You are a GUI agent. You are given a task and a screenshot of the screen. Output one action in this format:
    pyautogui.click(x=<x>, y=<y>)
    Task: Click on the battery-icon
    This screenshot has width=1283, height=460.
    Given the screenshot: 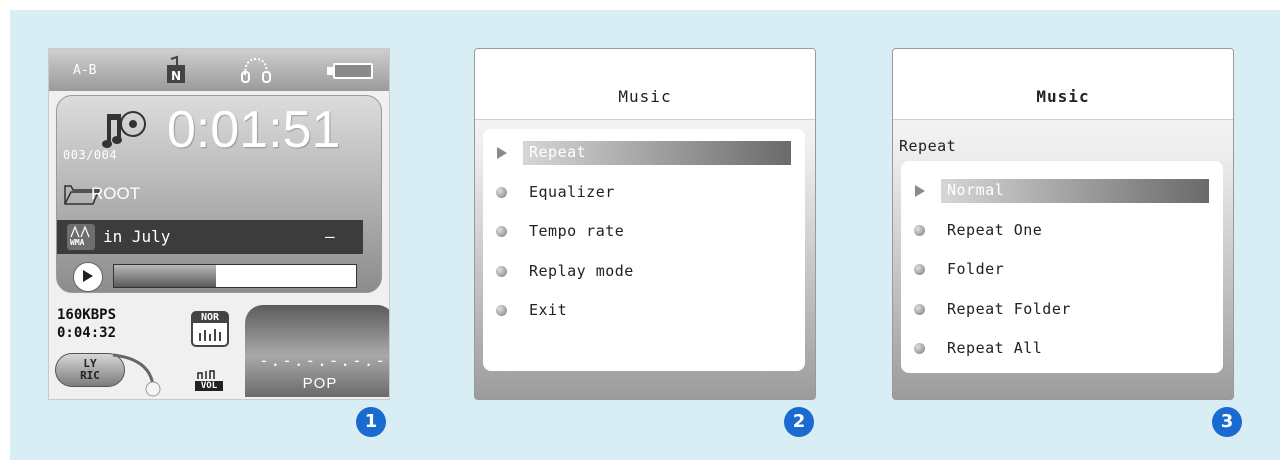 What is the action you would take?
    pyautogui.click(x=350, y=71)
    